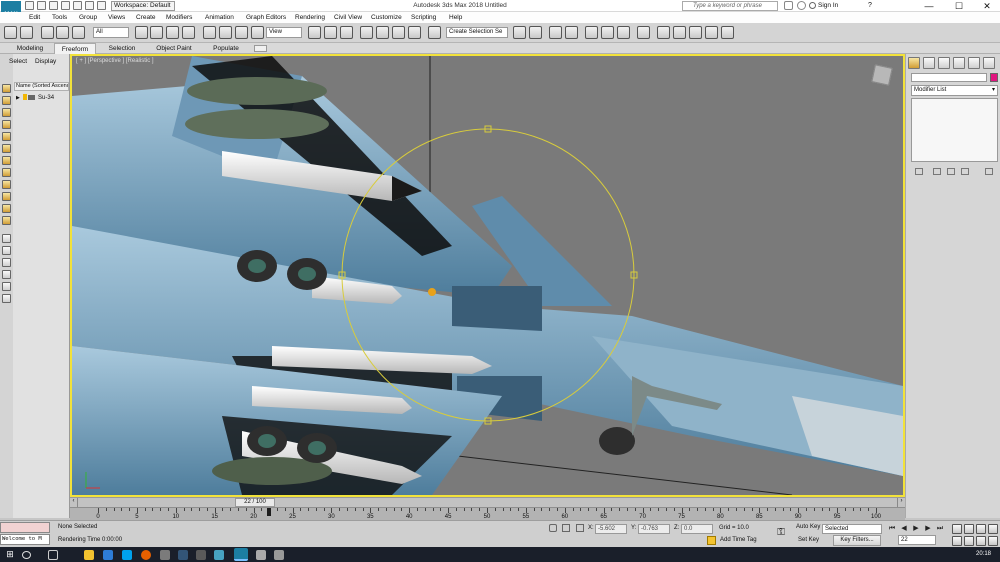  I want to click on scene-tab-display: Display, so click(45, 61).